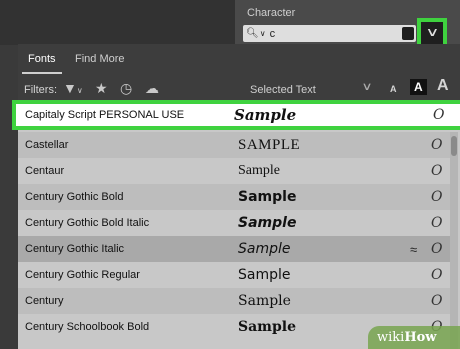 This screenshot has width=460, height=349. What do you see at coordinates (101, 88) in the screenshot?
I see `star-icon: ★` at bounding box center [101, 88].